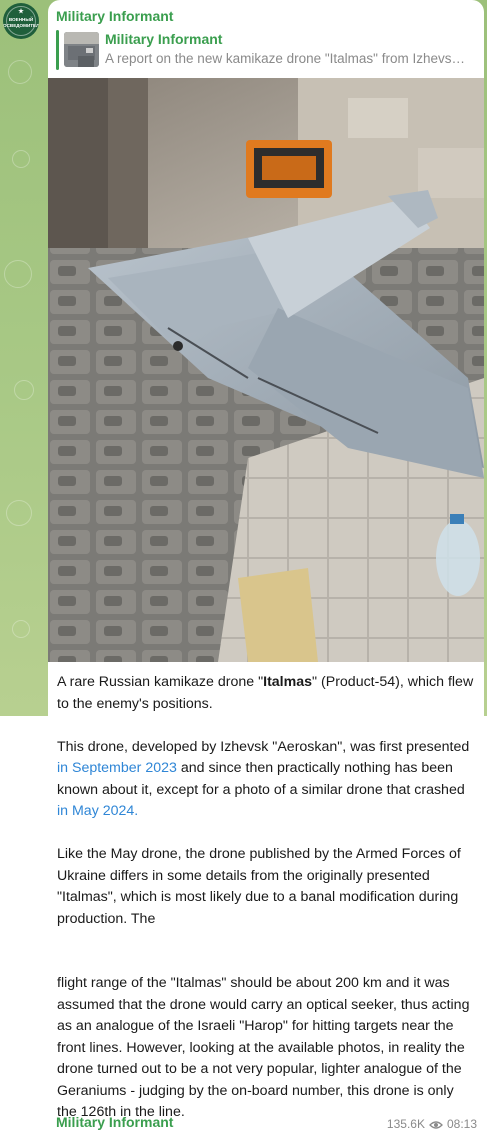  What do you see at coordinates (461, 1124) in the screenshot?
I see `message-time: 08:13` at bounding box center [461, 1124].